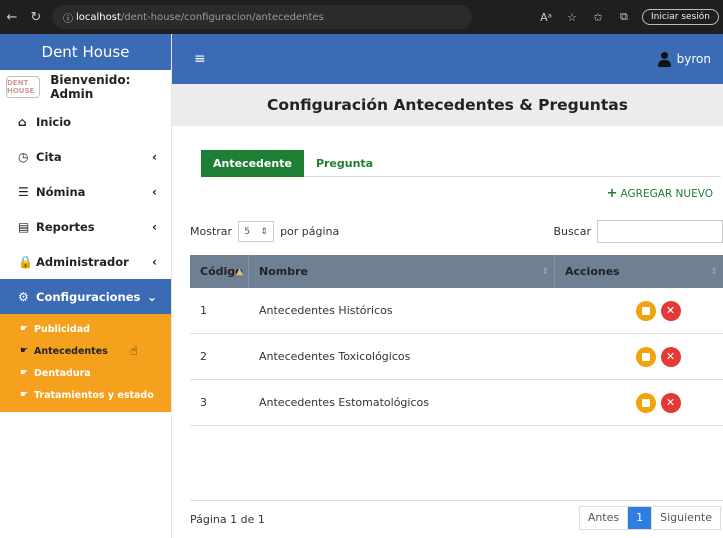 This screenshot has width=723, height=538. I want to click on next-page-button: Siguiente, so click(686, 518).